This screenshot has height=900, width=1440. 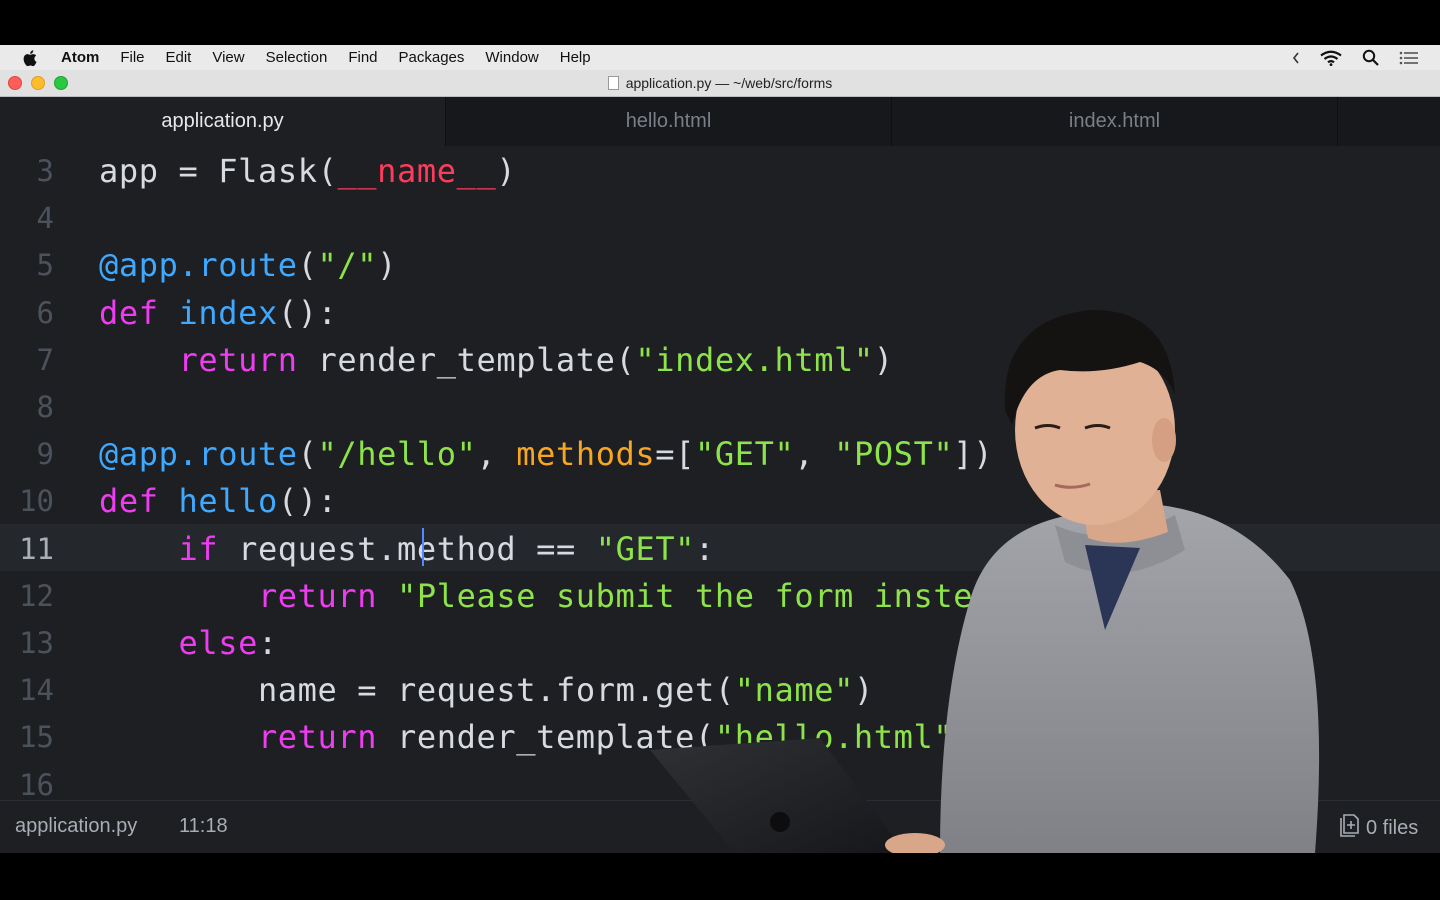 What do you see at coordinates (432, 57) in the screenshot?
I see `menu-packages: Packages` at bounding box center [432, 57].